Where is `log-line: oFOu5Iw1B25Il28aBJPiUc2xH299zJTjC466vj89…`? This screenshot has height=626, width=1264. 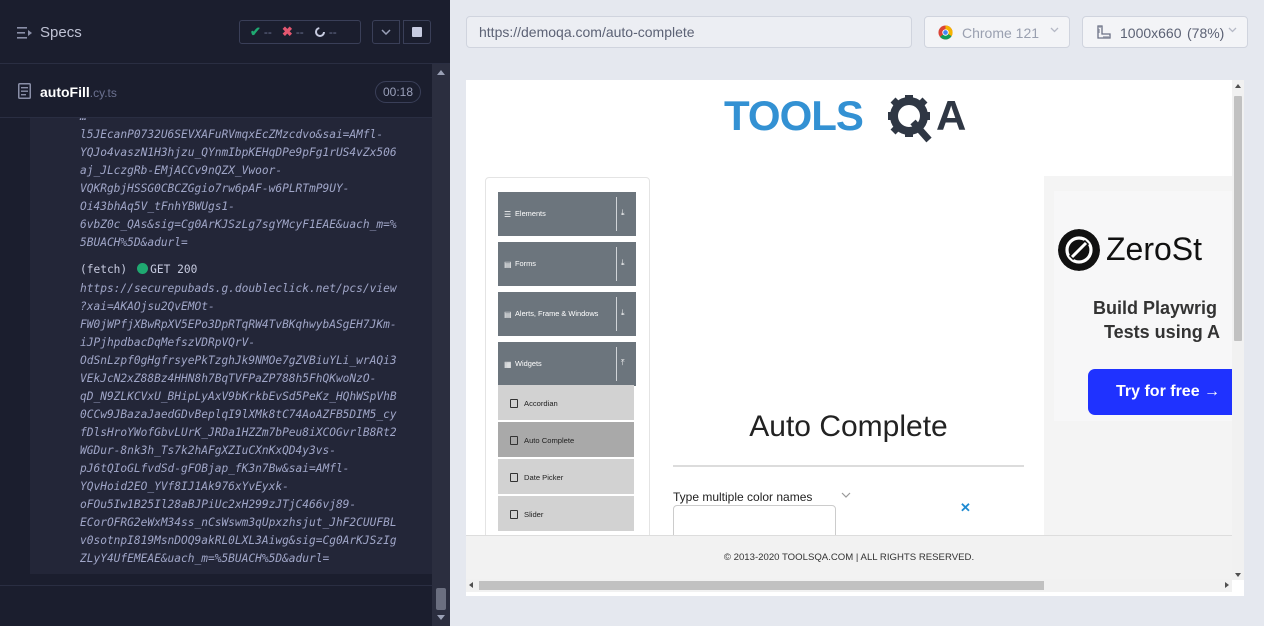
log-line: oFOu5Iw1B25Il28aBJPiUc2xH299zJTjC466vj89… is located at coordinates (218, 504).